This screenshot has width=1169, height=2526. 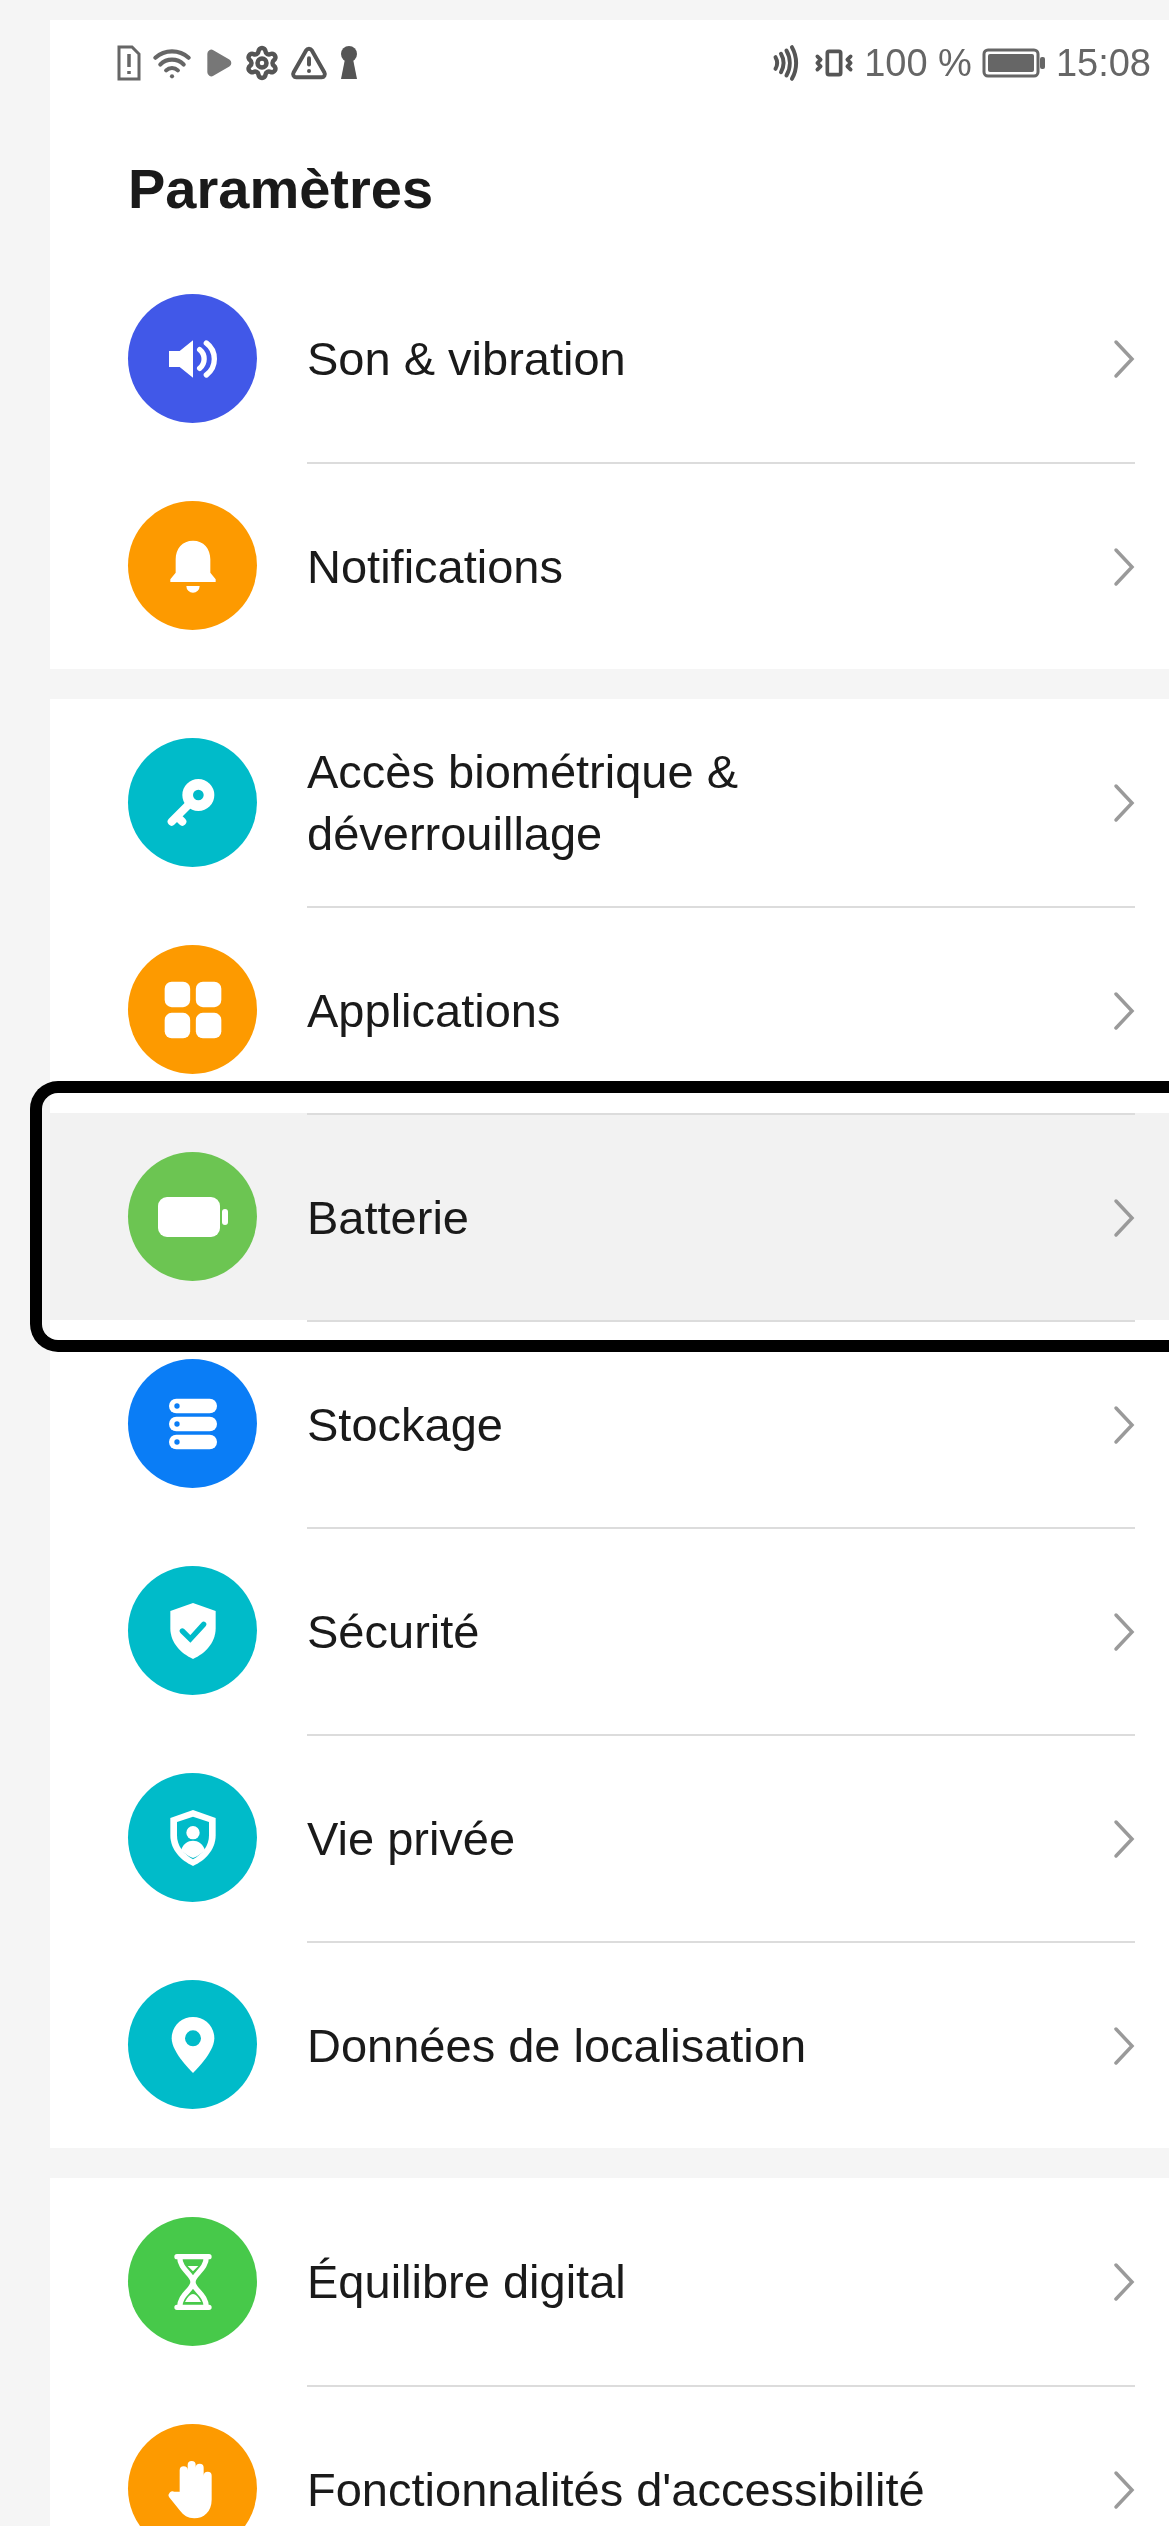 What do you see at coordinates (918, 63) in the screenshot?
I see `battery-percentage: 100 %` at bounding box center [918, 63].